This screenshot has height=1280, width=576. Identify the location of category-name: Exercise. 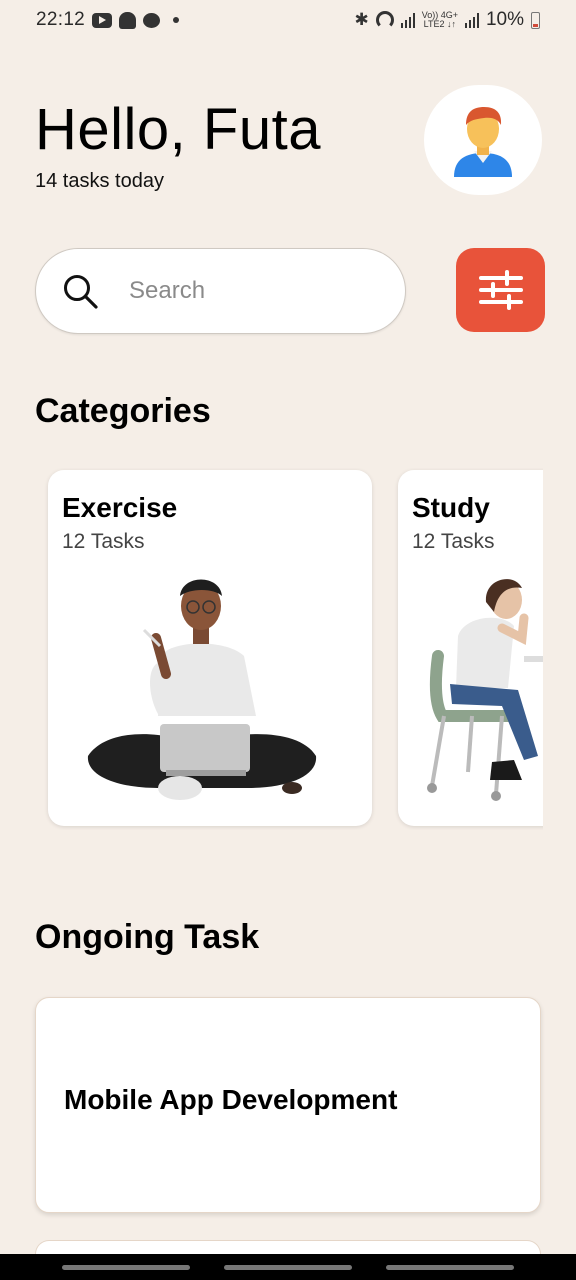
(120, 507).